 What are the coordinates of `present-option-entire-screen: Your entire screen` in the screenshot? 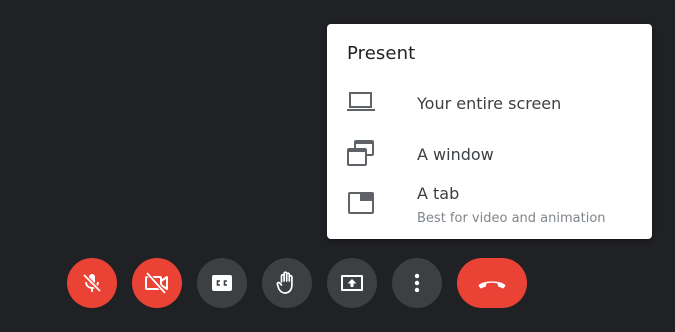 It's located at (489, 104).